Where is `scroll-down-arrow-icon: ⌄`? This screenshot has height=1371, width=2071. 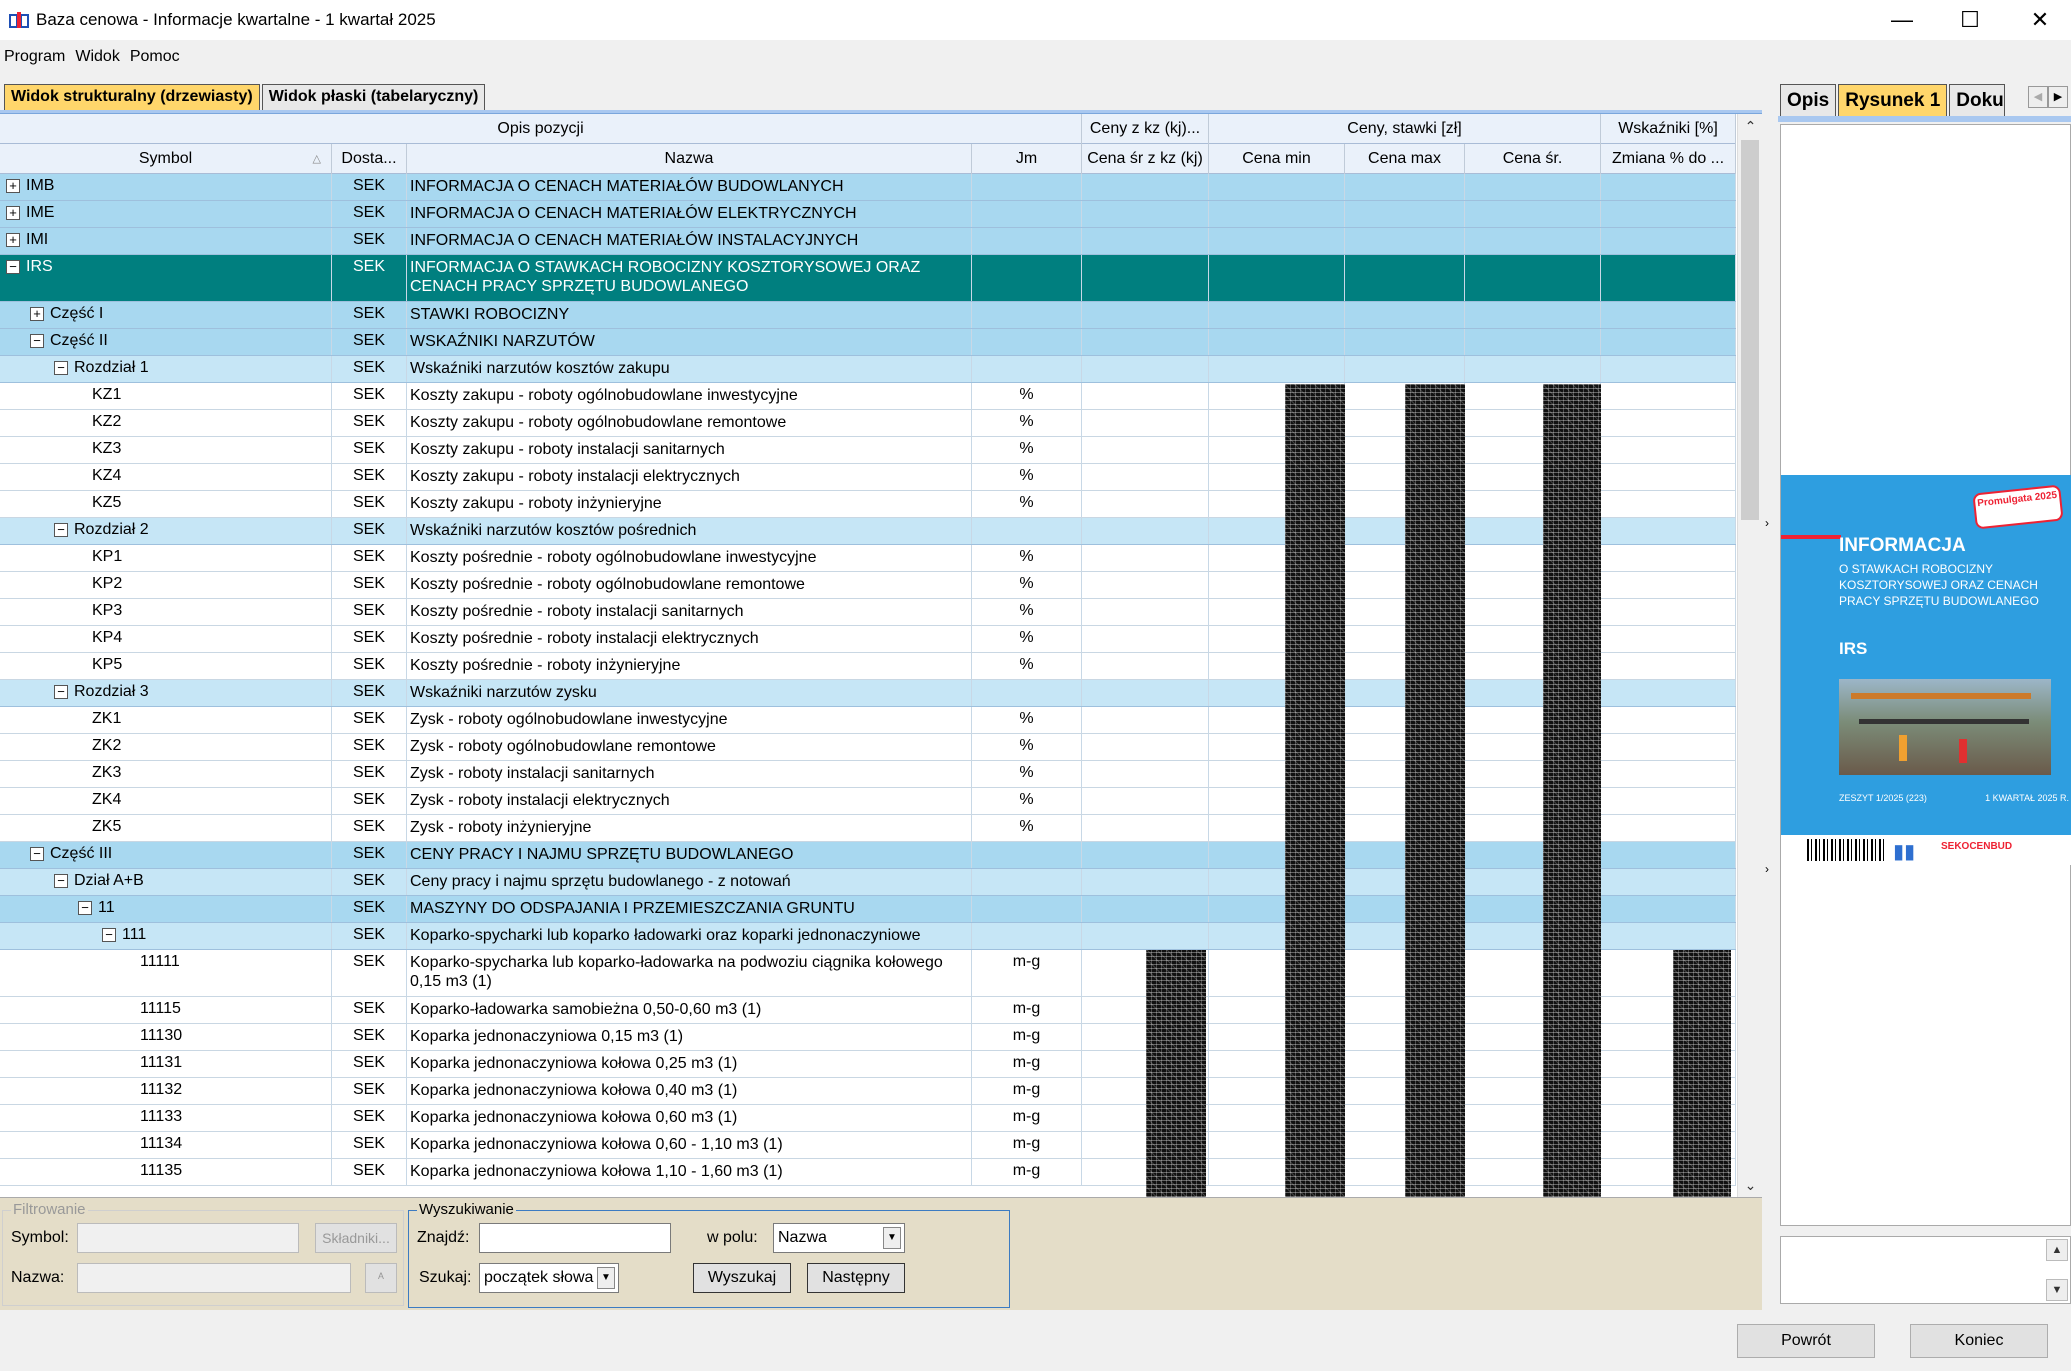 scroll-down-arrow-icon: ⌄ is located at coordinates (1750, 1185).